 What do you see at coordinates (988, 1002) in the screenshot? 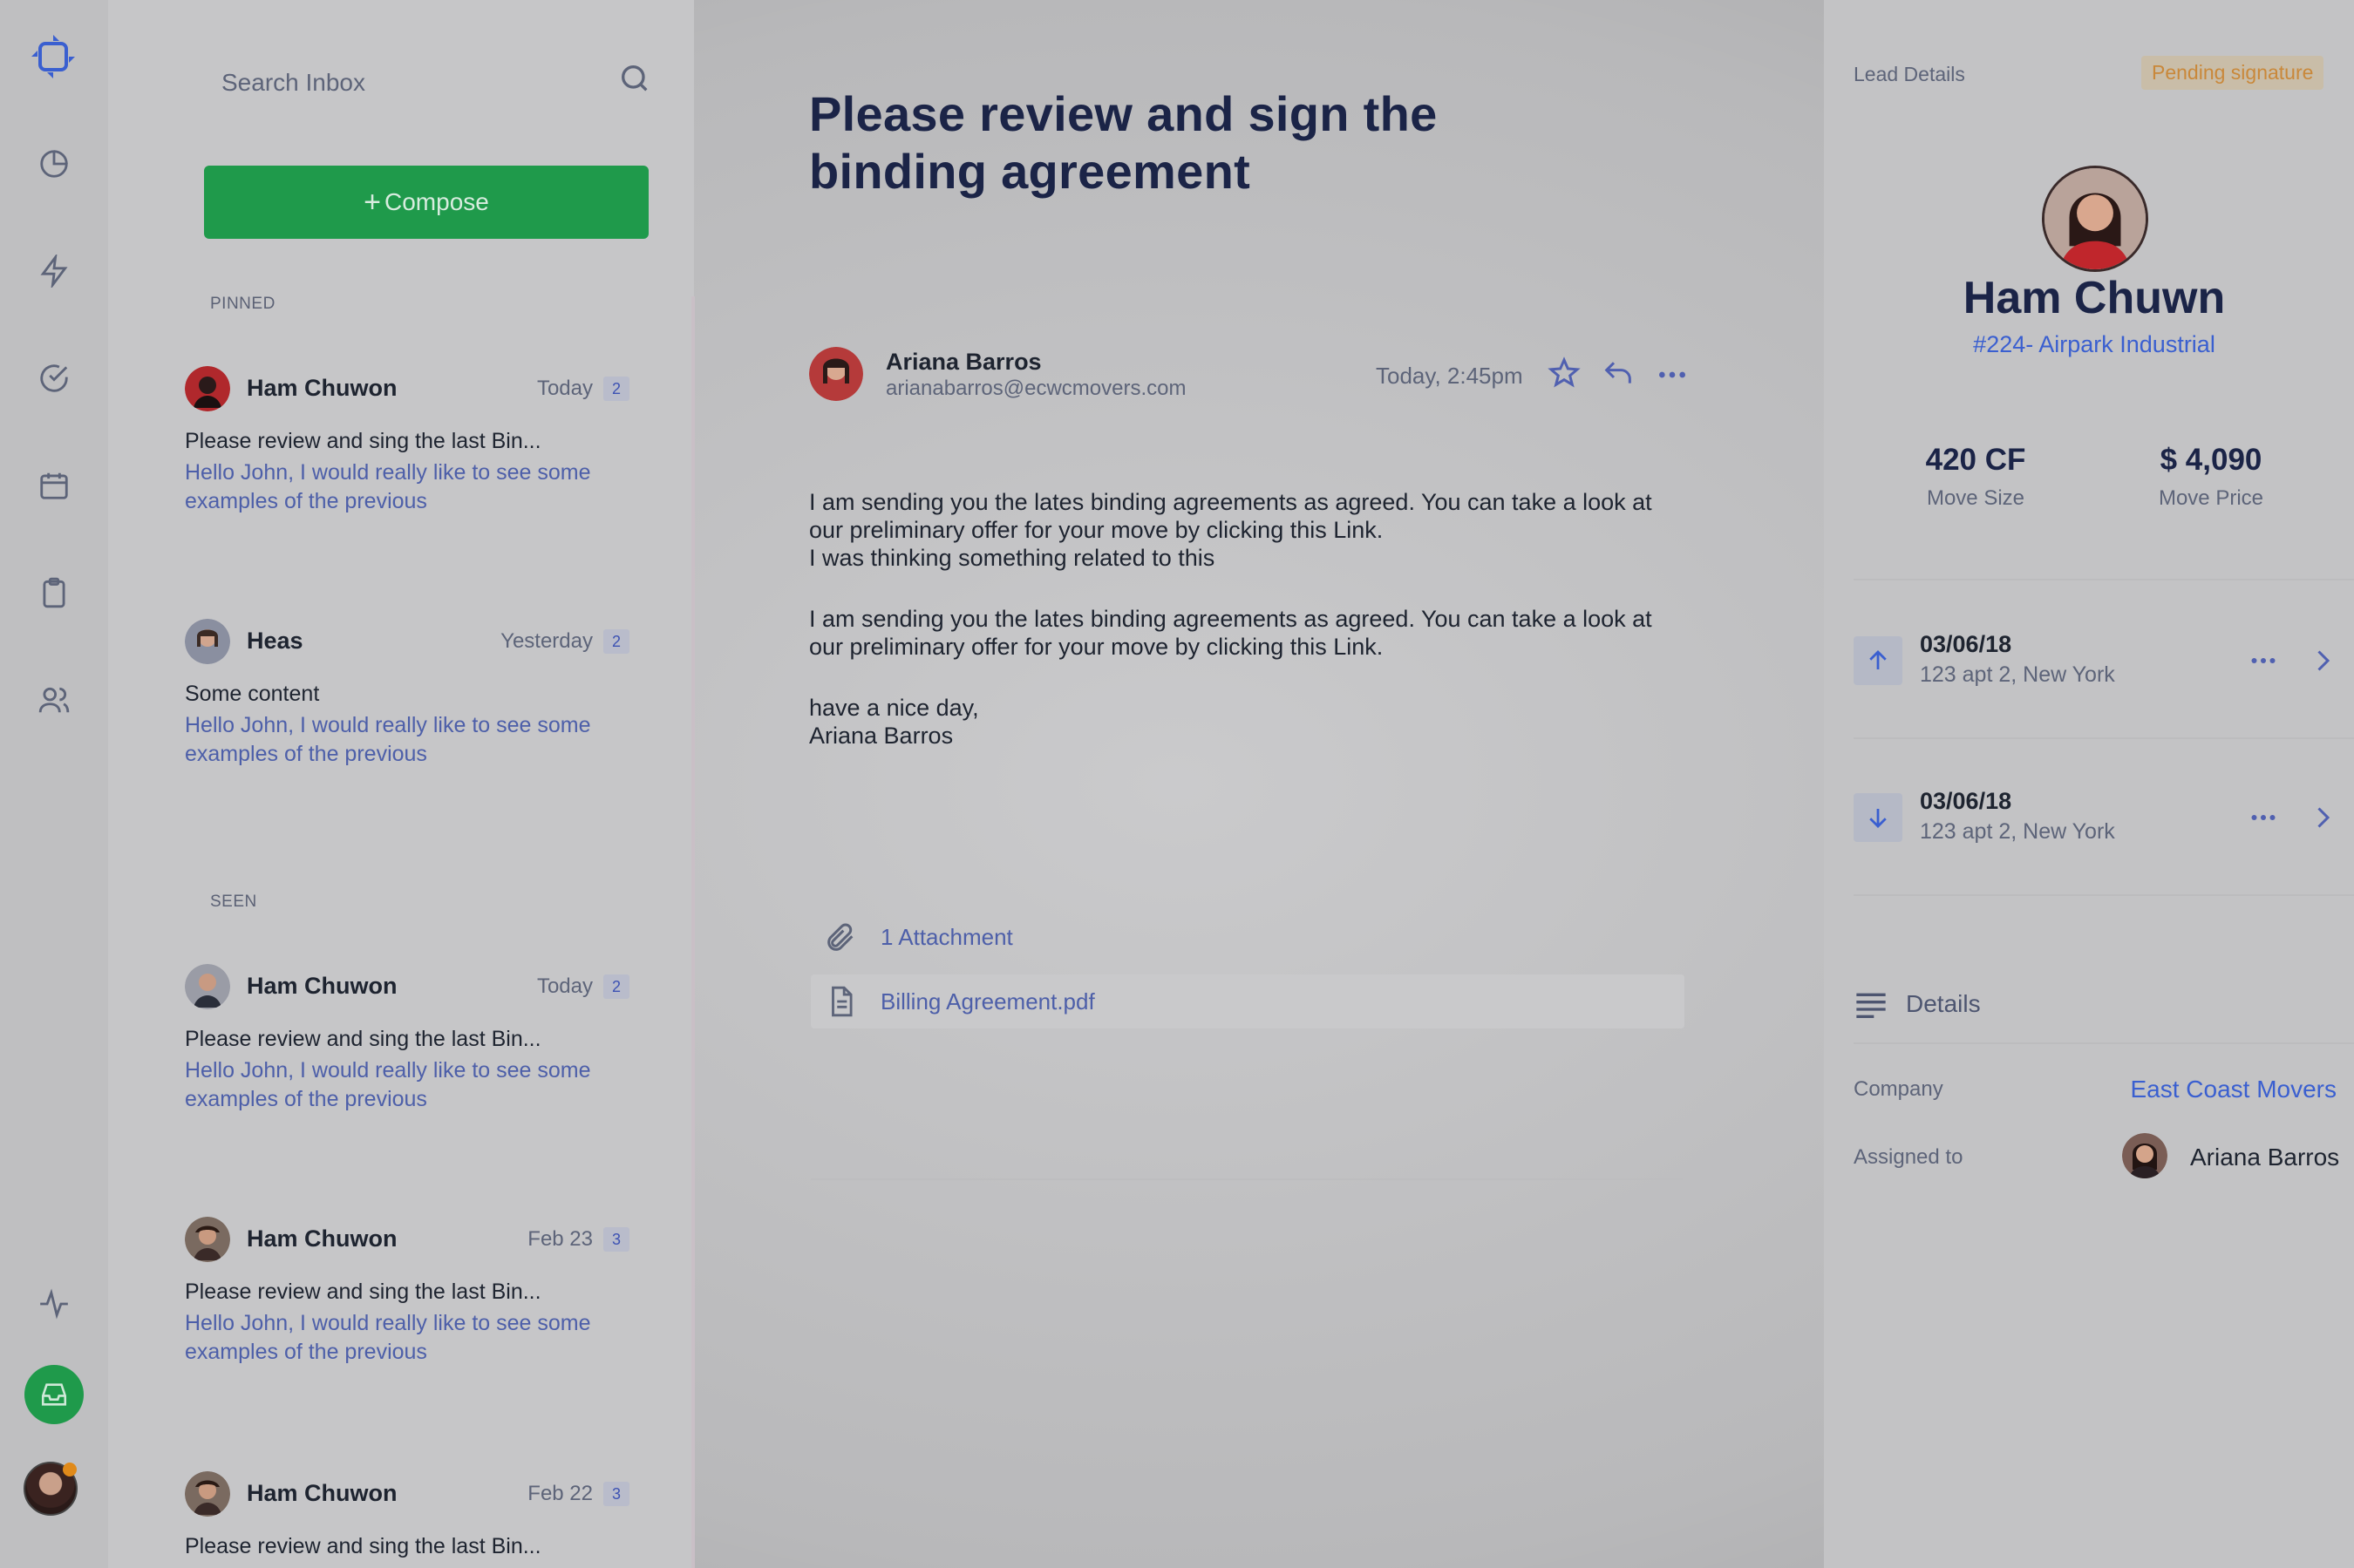
I see `attachment-file-name: Billing Agreement.pdf` at bounding box center [988, 1002].